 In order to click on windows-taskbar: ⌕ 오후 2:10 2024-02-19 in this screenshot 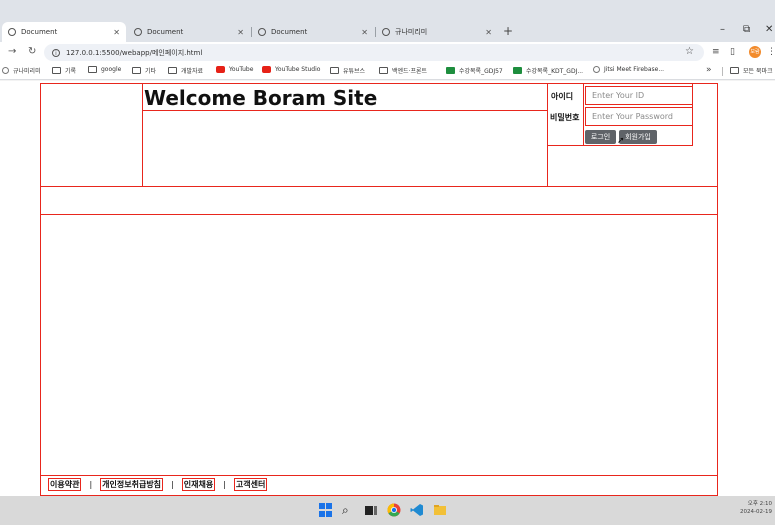, I will do `click(387, 510)`.